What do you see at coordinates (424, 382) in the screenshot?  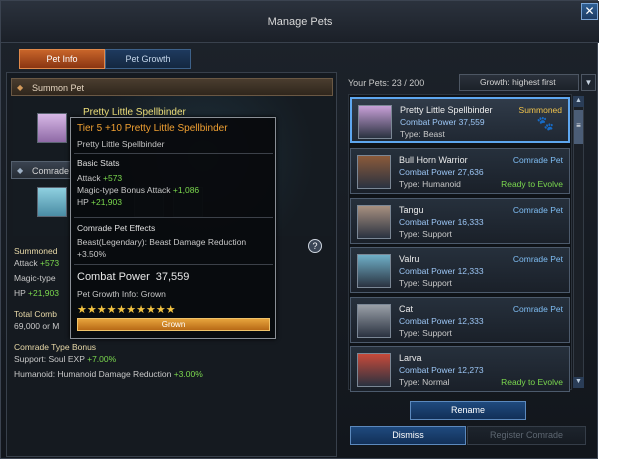 I see `pet-type: Type: Normal` at bounding box center [424, 382].